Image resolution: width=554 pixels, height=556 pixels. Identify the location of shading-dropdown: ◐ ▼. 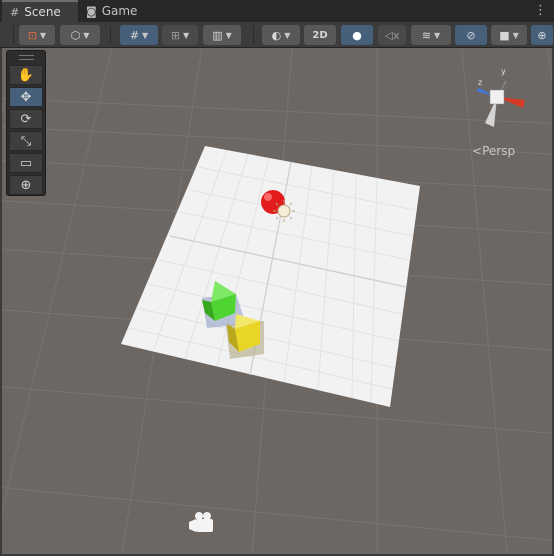
(281, 35).